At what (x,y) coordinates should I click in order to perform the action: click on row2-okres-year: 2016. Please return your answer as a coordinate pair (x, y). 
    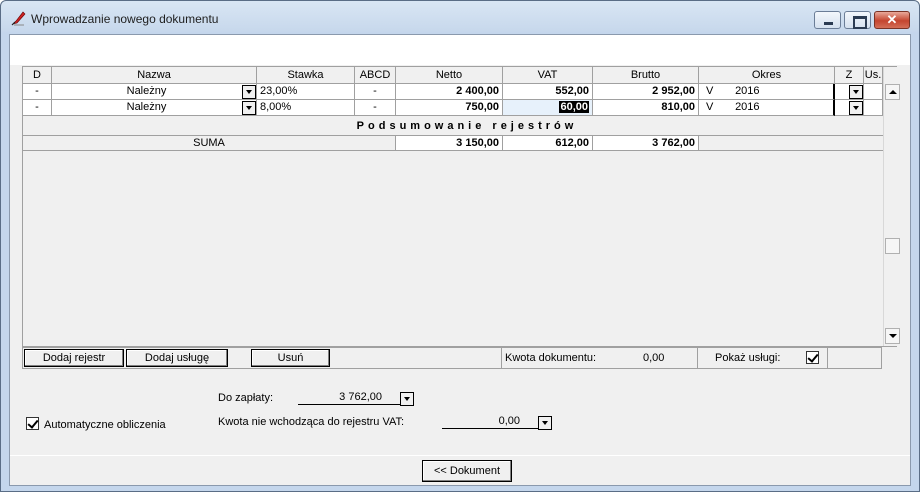
    Looking at the image, I should click on (747, 107).